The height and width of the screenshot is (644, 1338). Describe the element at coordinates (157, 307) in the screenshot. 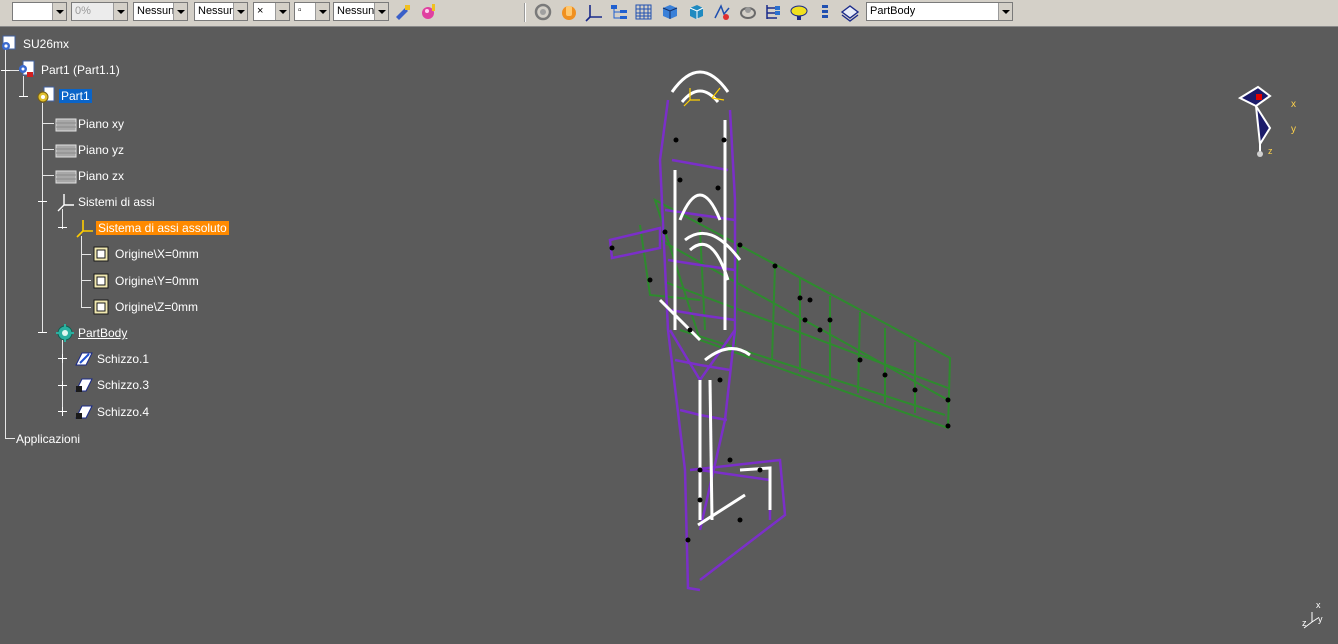

I see `tree-label: Origine\Z=0mm` at that location.